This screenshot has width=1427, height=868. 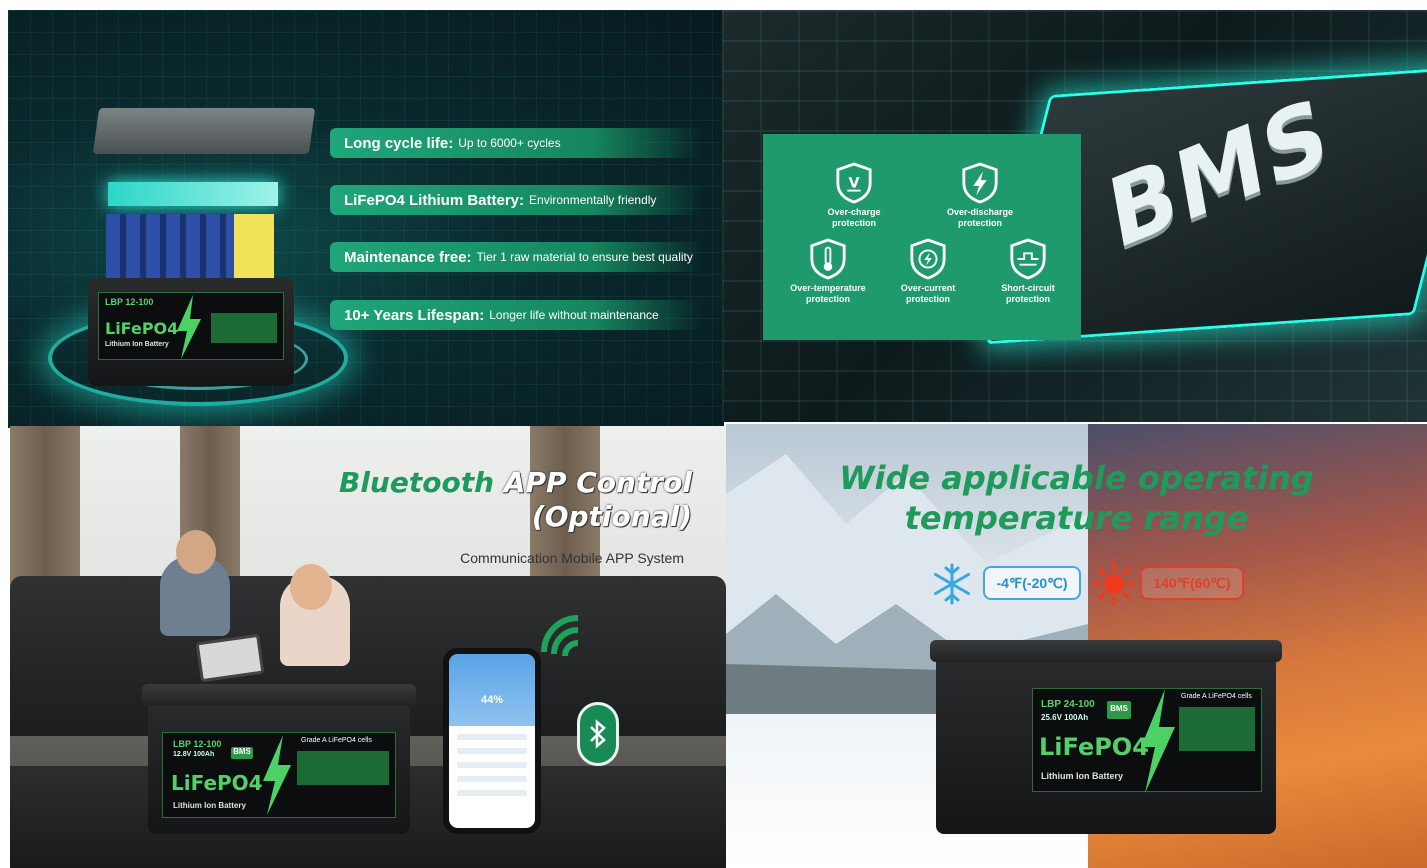 I want to click on bluetooth-subtitle: Communication Mobile APP System, so click(x=572, y=558).